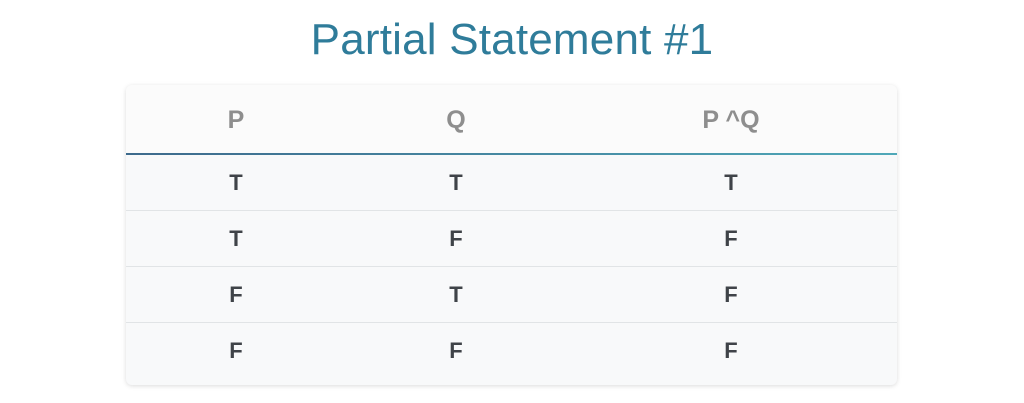 This screenshot has width=1024, height=403. I want to click on page-title: Partial Statement #1, so click(512, 39).